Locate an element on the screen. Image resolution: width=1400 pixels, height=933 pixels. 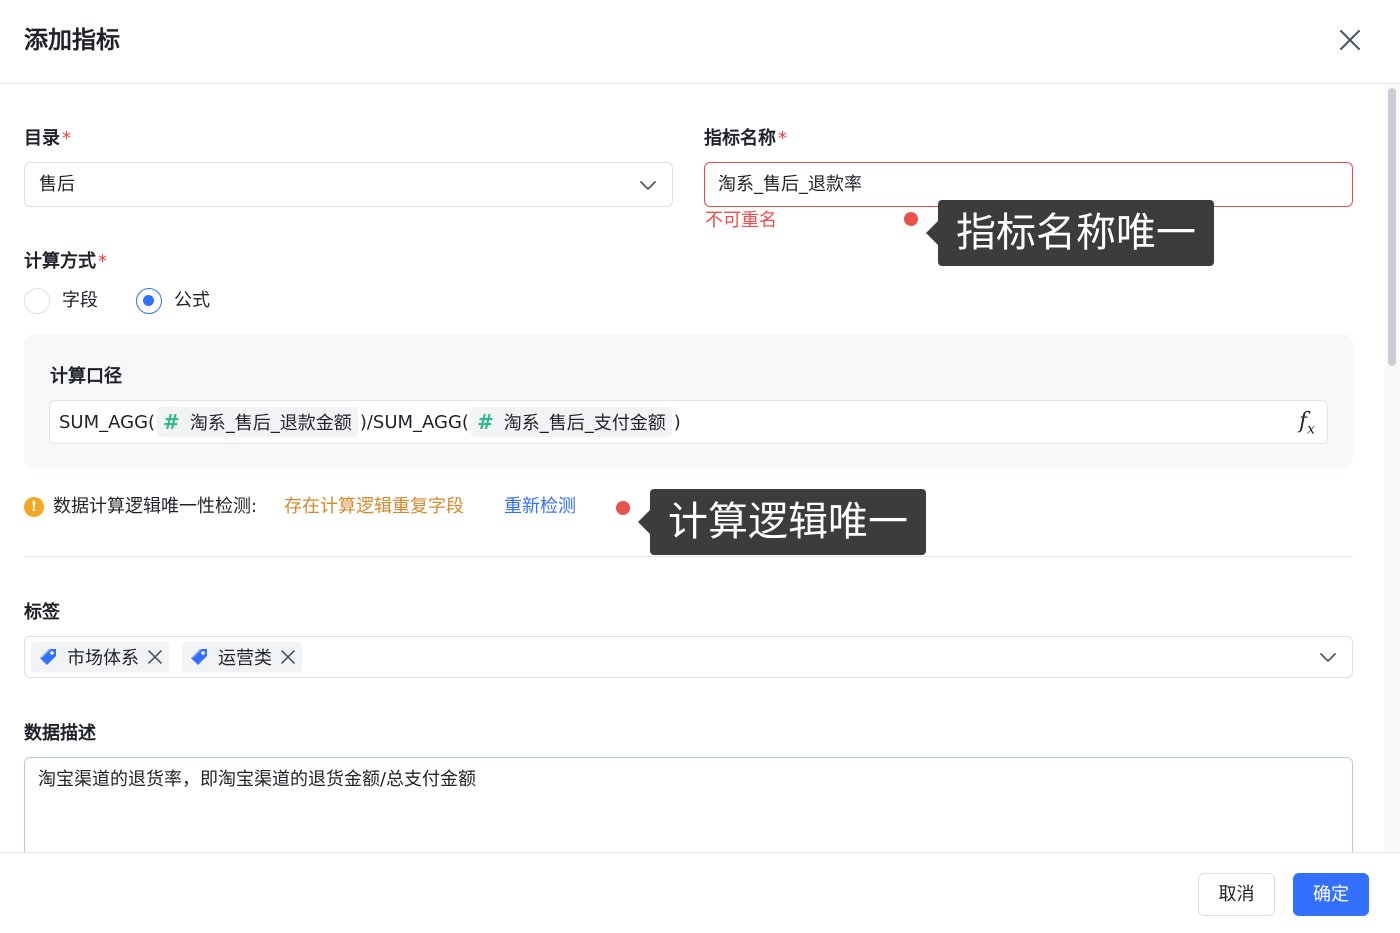
tag-label: 运营类 is located at coordinates (245, 658).